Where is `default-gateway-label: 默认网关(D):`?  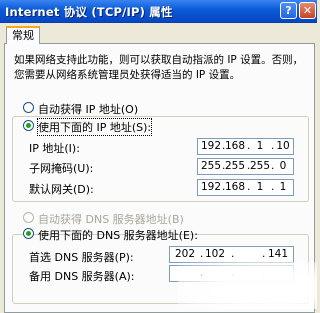 default-gateway-label: 默认网关(D): is located at coordinates (61, 189).